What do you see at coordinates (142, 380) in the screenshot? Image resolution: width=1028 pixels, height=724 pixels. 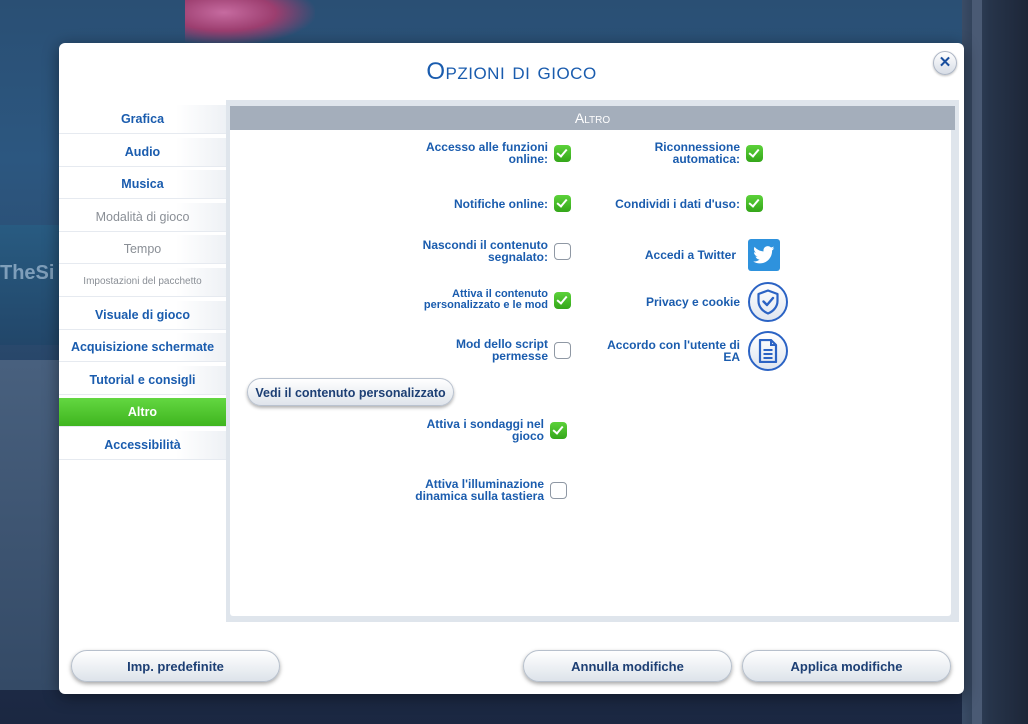 I see `sidebar-item-tutorial-consigli: Tutorial e consigli` at bounding box center [142, 380].